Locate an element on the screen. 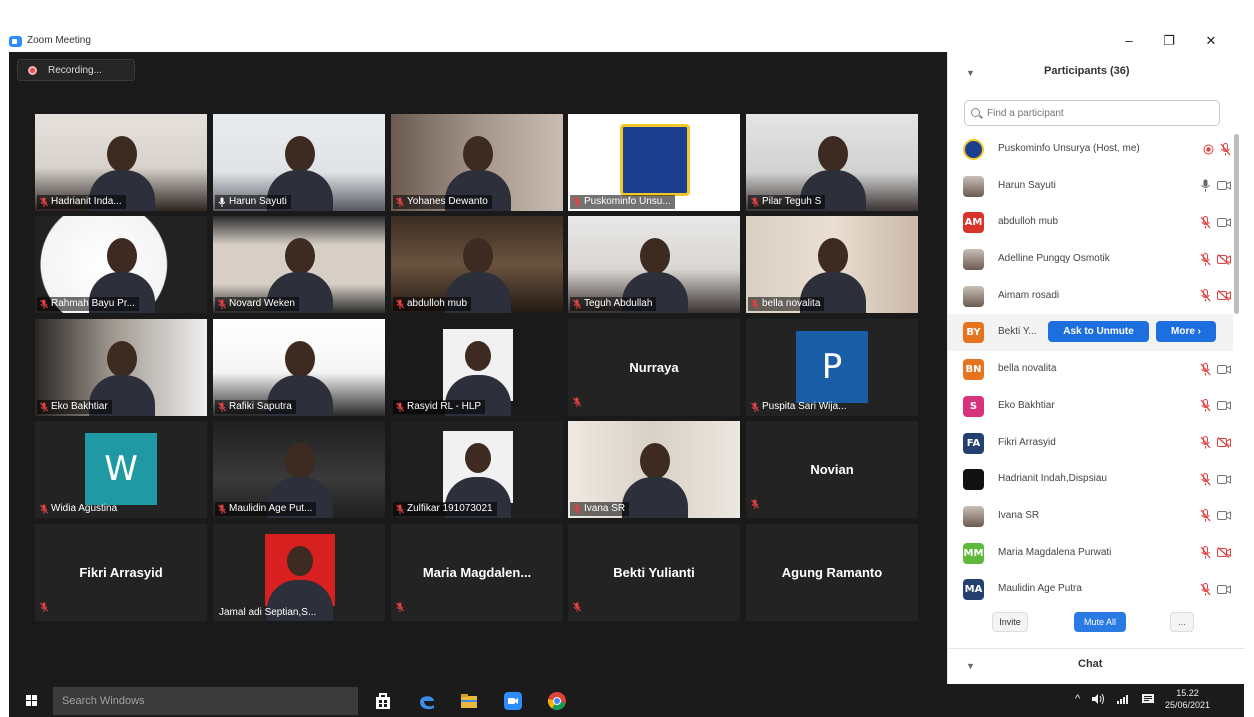 The height and width of the screenshot is (717, 1254). participant-row: Aimam rosadi is located at coordinates (1090, 296).